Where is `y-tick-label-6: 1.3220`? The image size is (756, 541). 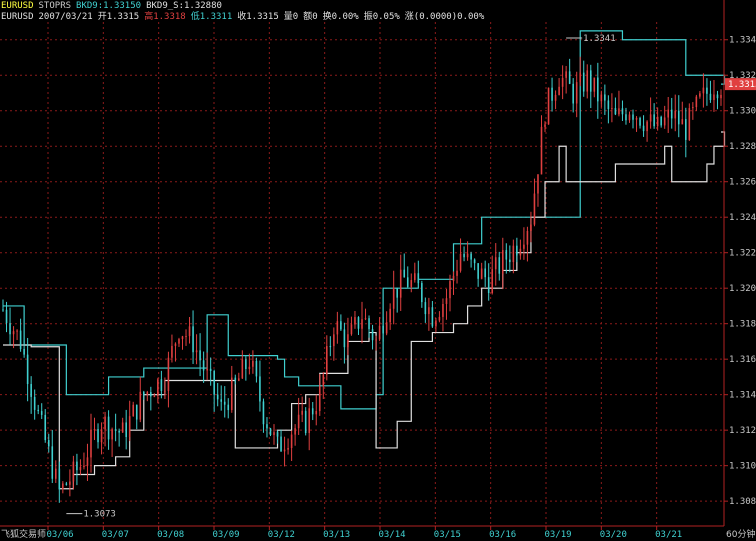
y-tick-label-6: 1.3220 is located at coordinates (742, 254).